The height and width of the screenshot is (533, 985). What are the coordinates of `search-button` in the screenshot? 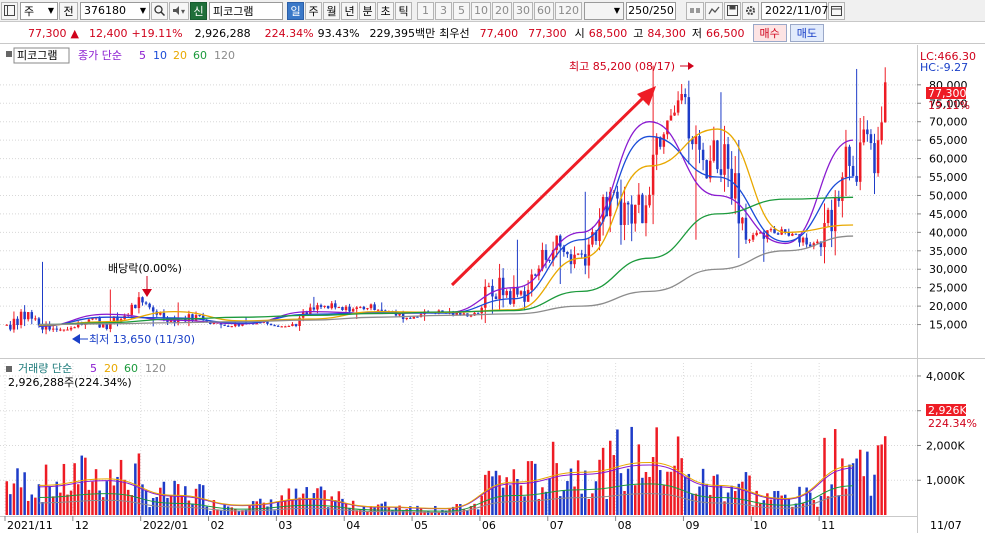 It's located at (159, 10).